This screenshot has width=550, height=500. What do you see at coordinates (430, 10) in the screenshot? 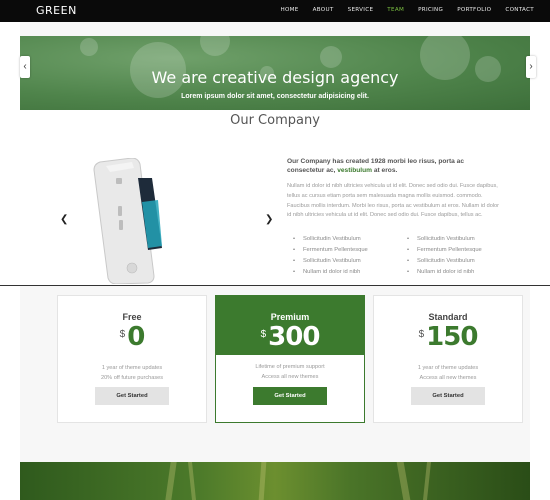
I see `nav-pricing: PRICING` at bounding box center [430, 10].